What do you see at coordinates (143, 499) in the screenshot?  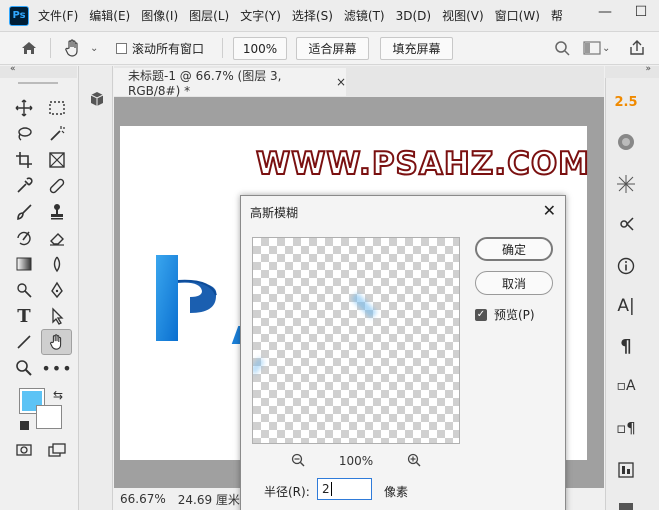 I see `status-zoom: 66.67%` at bounding box center [143, 499].